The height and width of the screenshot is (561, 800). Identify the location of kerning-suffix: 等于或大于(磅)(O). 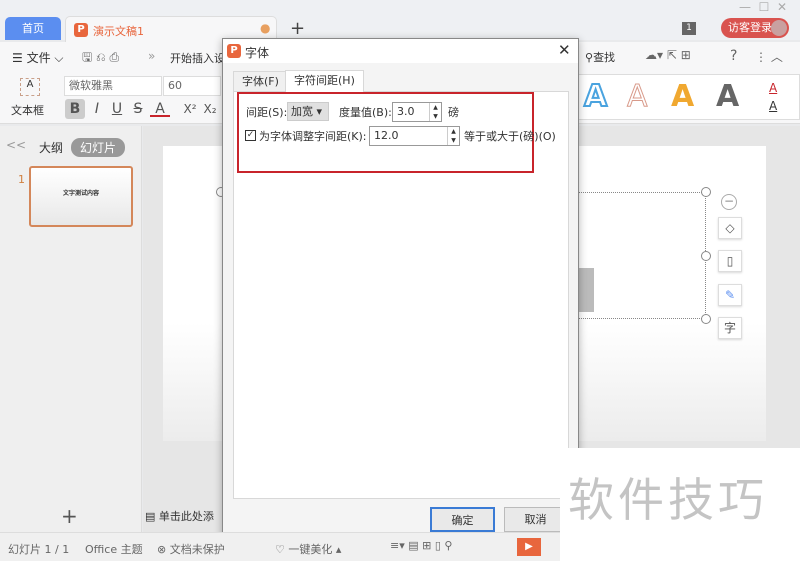
(510, 136).